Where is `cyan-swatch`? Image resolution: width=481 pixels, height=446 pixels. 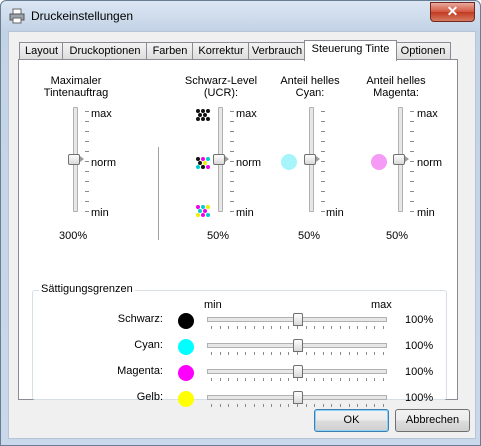 cyan-swatch is located at coordinates (186, 347).